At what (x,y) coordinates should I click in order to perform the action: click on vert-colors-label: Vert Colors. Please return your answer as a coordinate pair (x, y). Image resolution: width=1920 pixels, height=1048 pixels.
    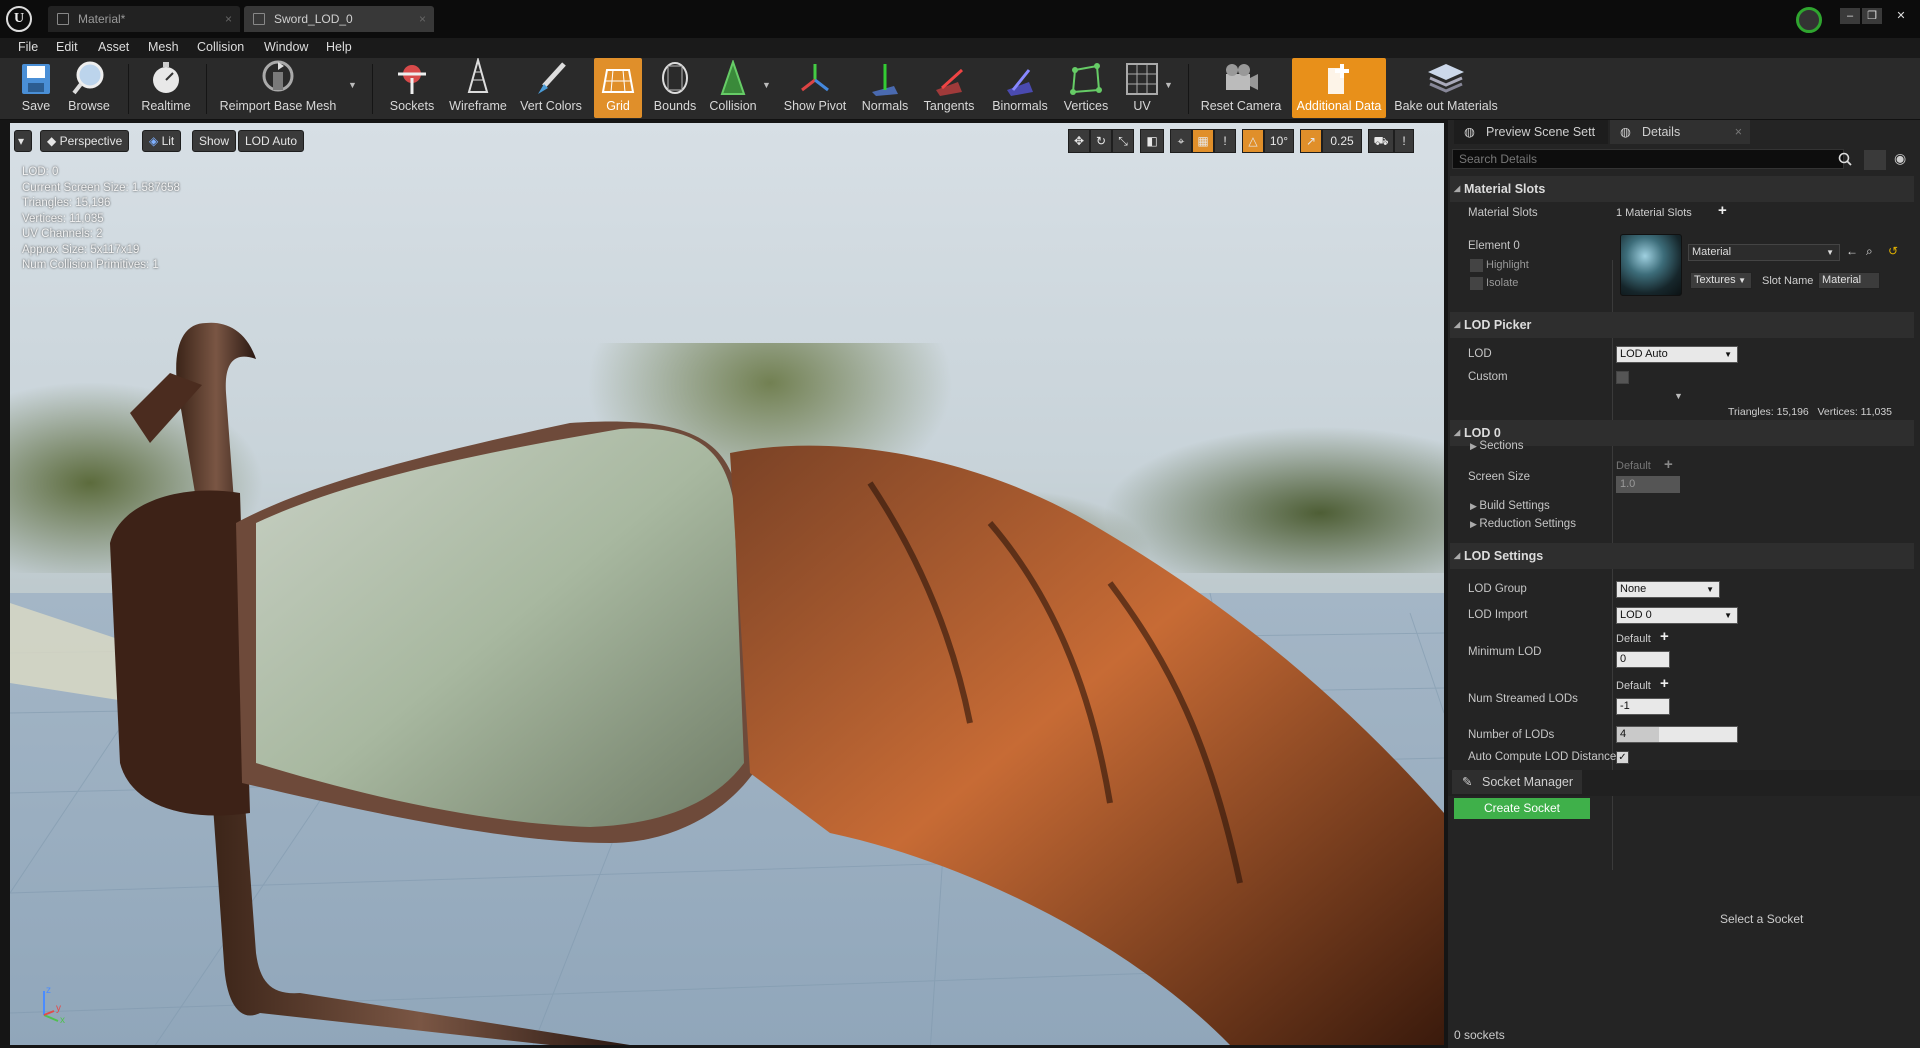
    Looking at the image, I should click on (551, 106).